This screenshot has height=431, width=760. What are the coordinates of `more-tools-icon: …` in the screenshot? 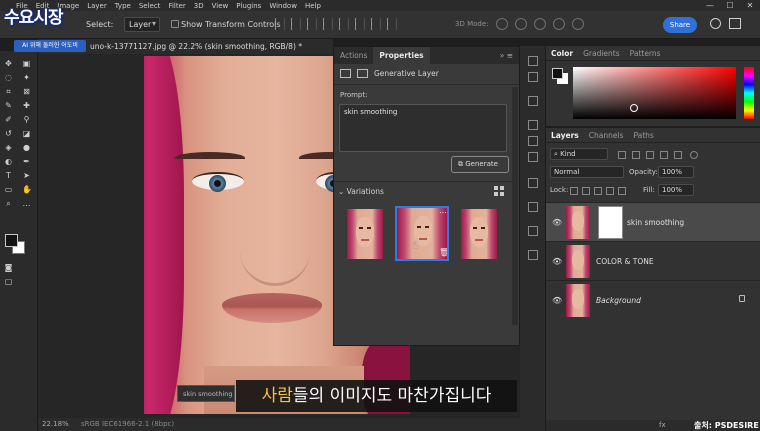 It's located at (26, 203).